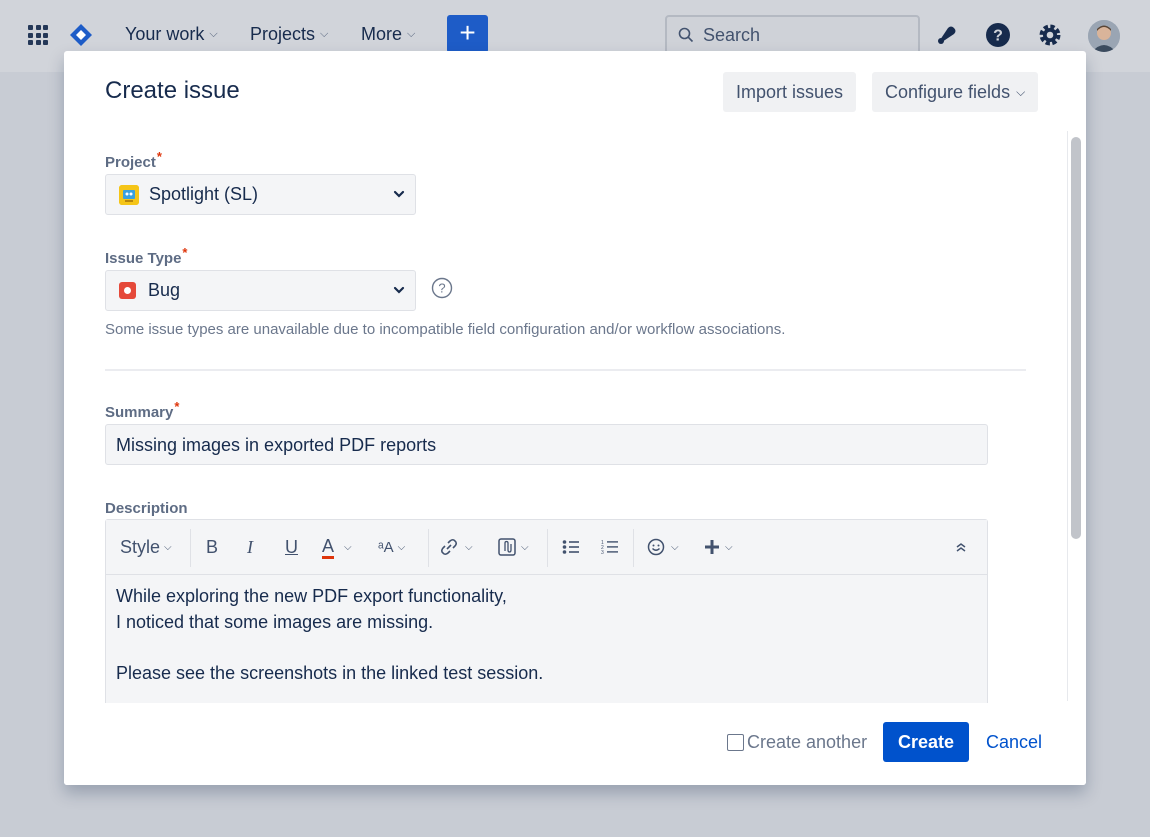 The width and height of the screenshot is (1150, 837). Describe the element at coordinates (260, 194) in the screenshot. I see `project-select: Spotlight (SL)` at that location.